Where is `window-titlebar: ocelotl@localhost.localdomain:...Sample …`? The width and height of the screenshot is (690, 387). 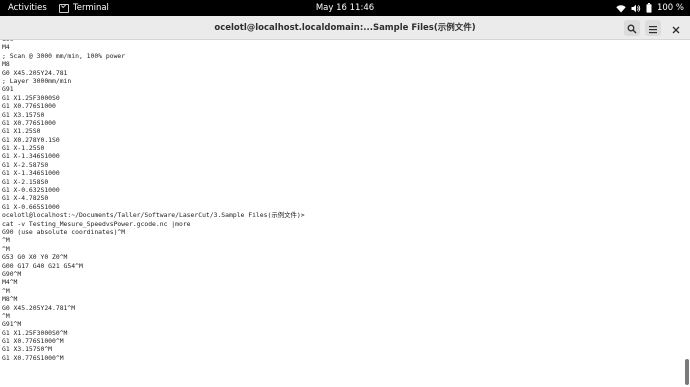 window-titlebar: ocelotl@localhost.localdomain:...Sample … is located at coordinates (345, 28).